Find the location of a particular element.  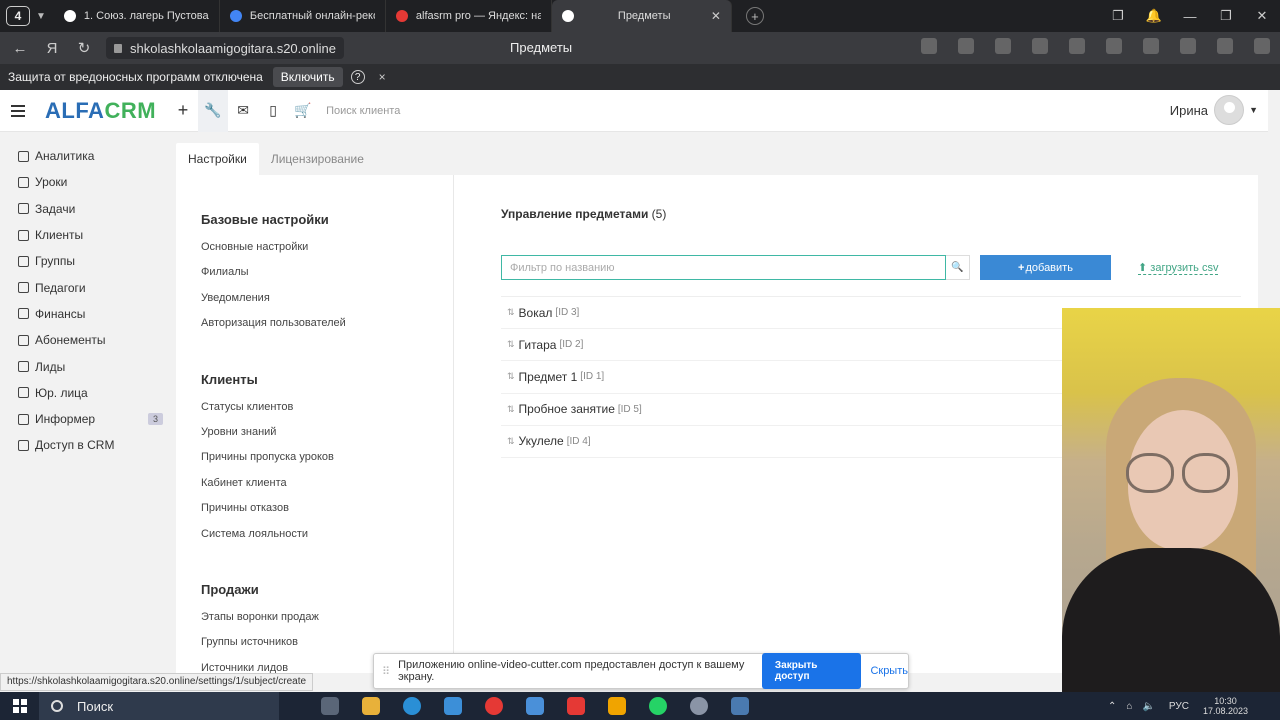

reload-icon: ↻ is located at coordinates (84, 48).